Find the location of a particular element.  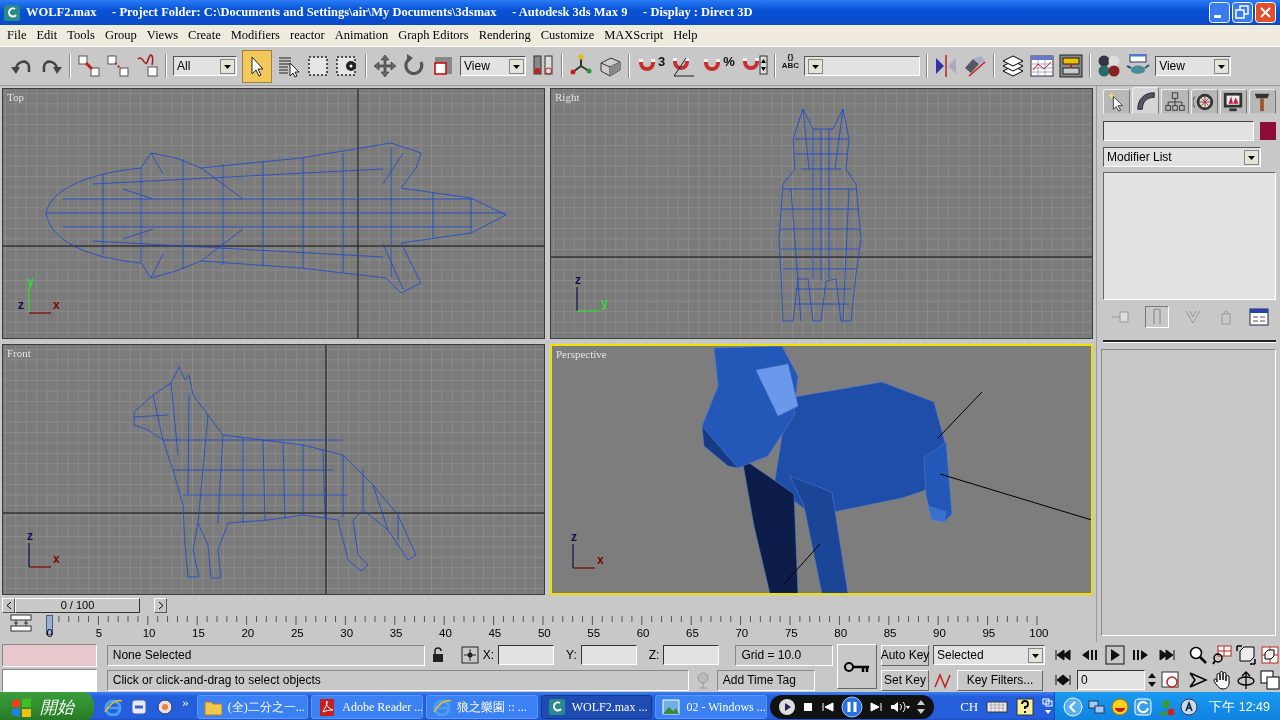

squiggle-square-icon is located at coordinates (147, 66).